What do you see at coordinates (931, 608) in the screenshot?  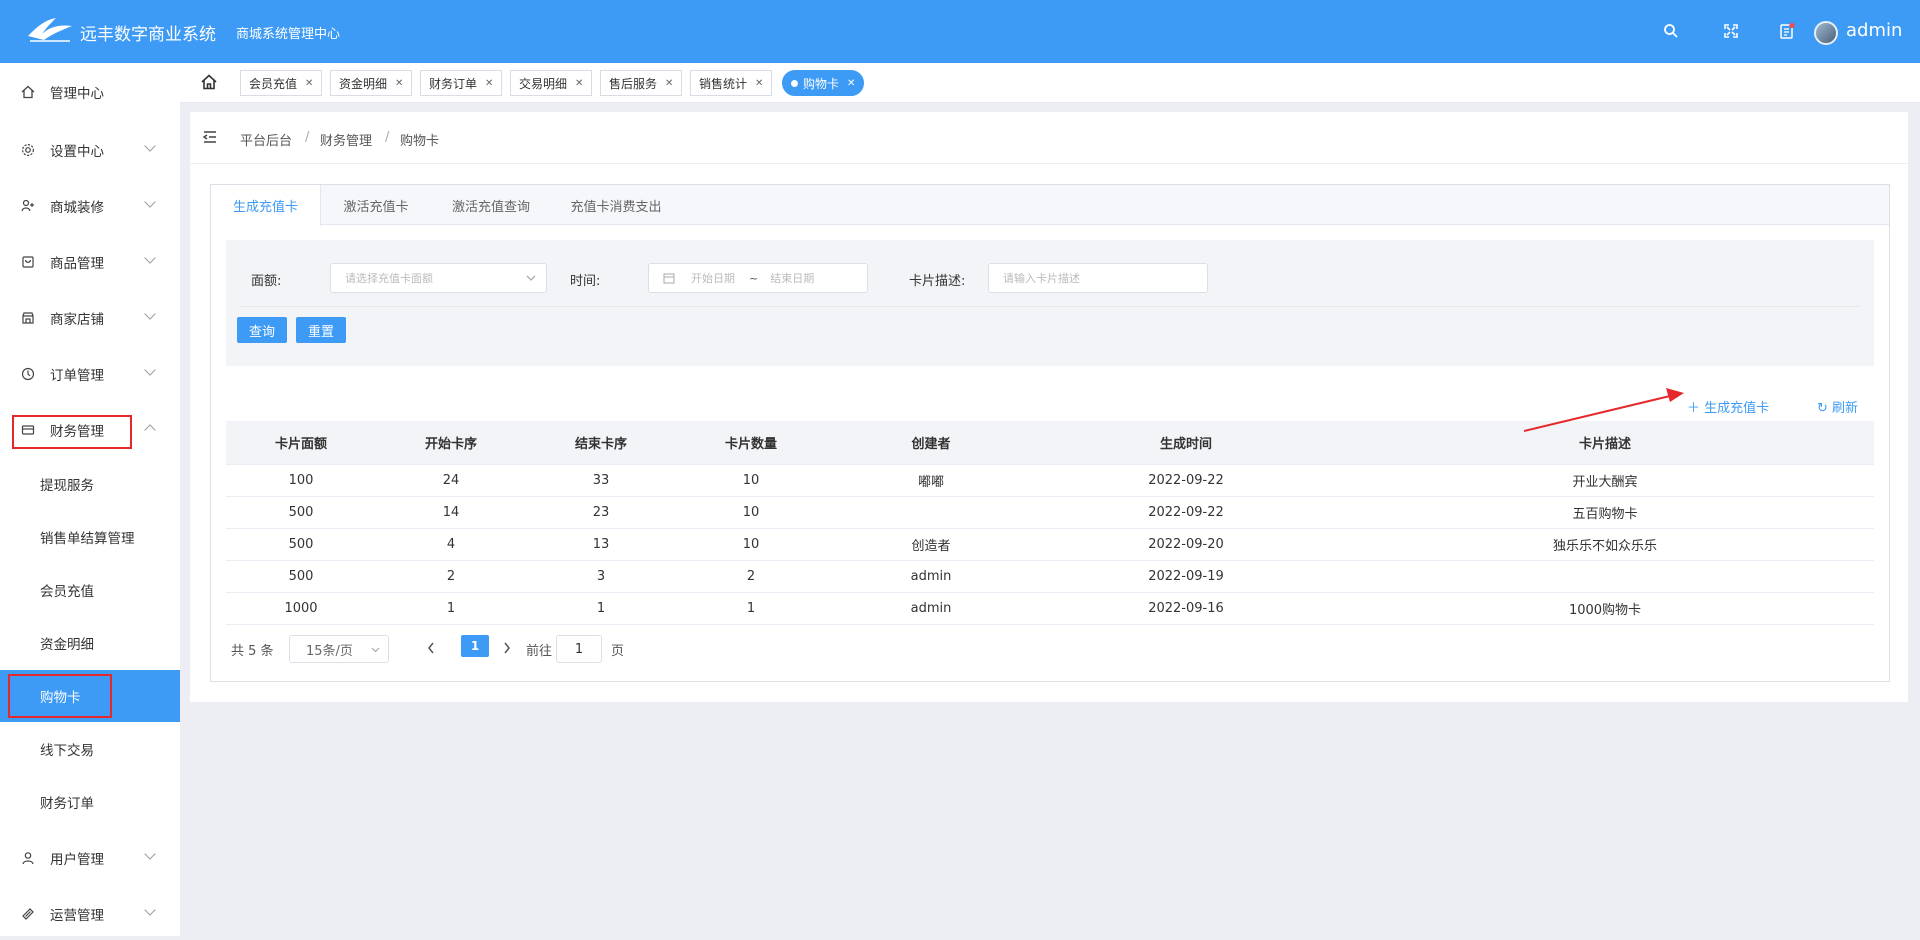 I see `table-cell: admin` at bounding box center [931, 608].